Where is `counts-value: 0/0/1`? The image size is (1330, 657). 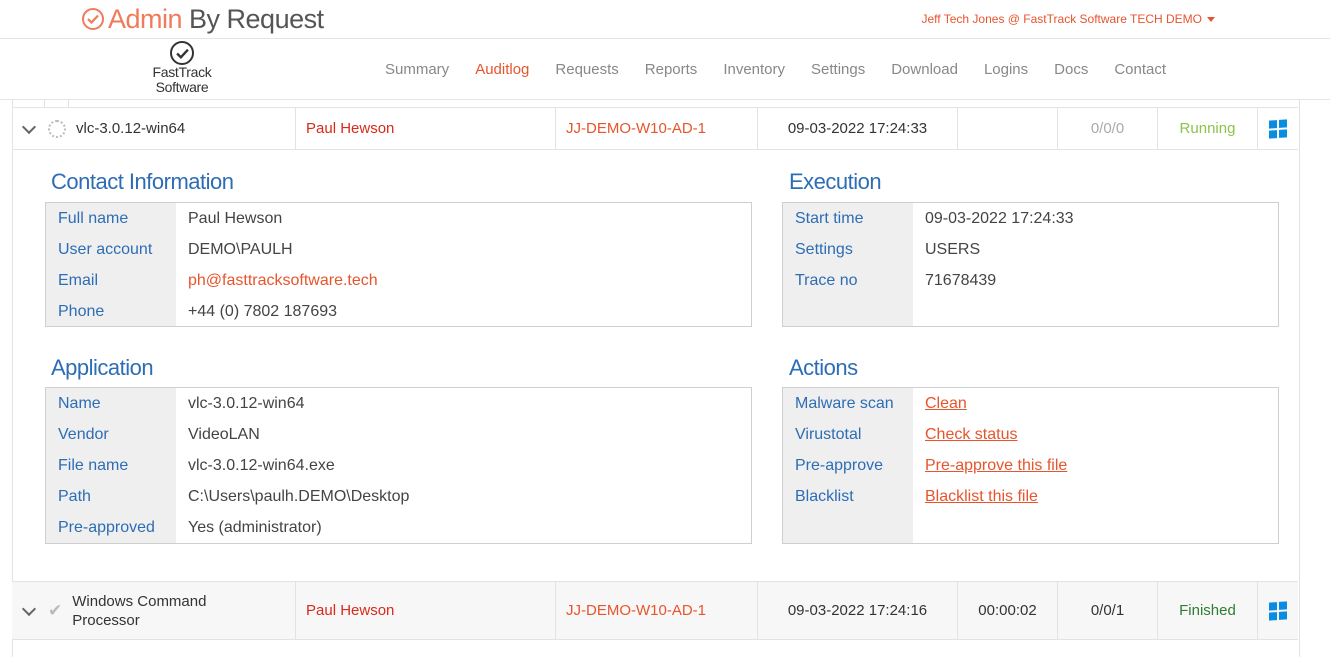 counts-value: 0/0/1 is located at coordinates (1107, 610).